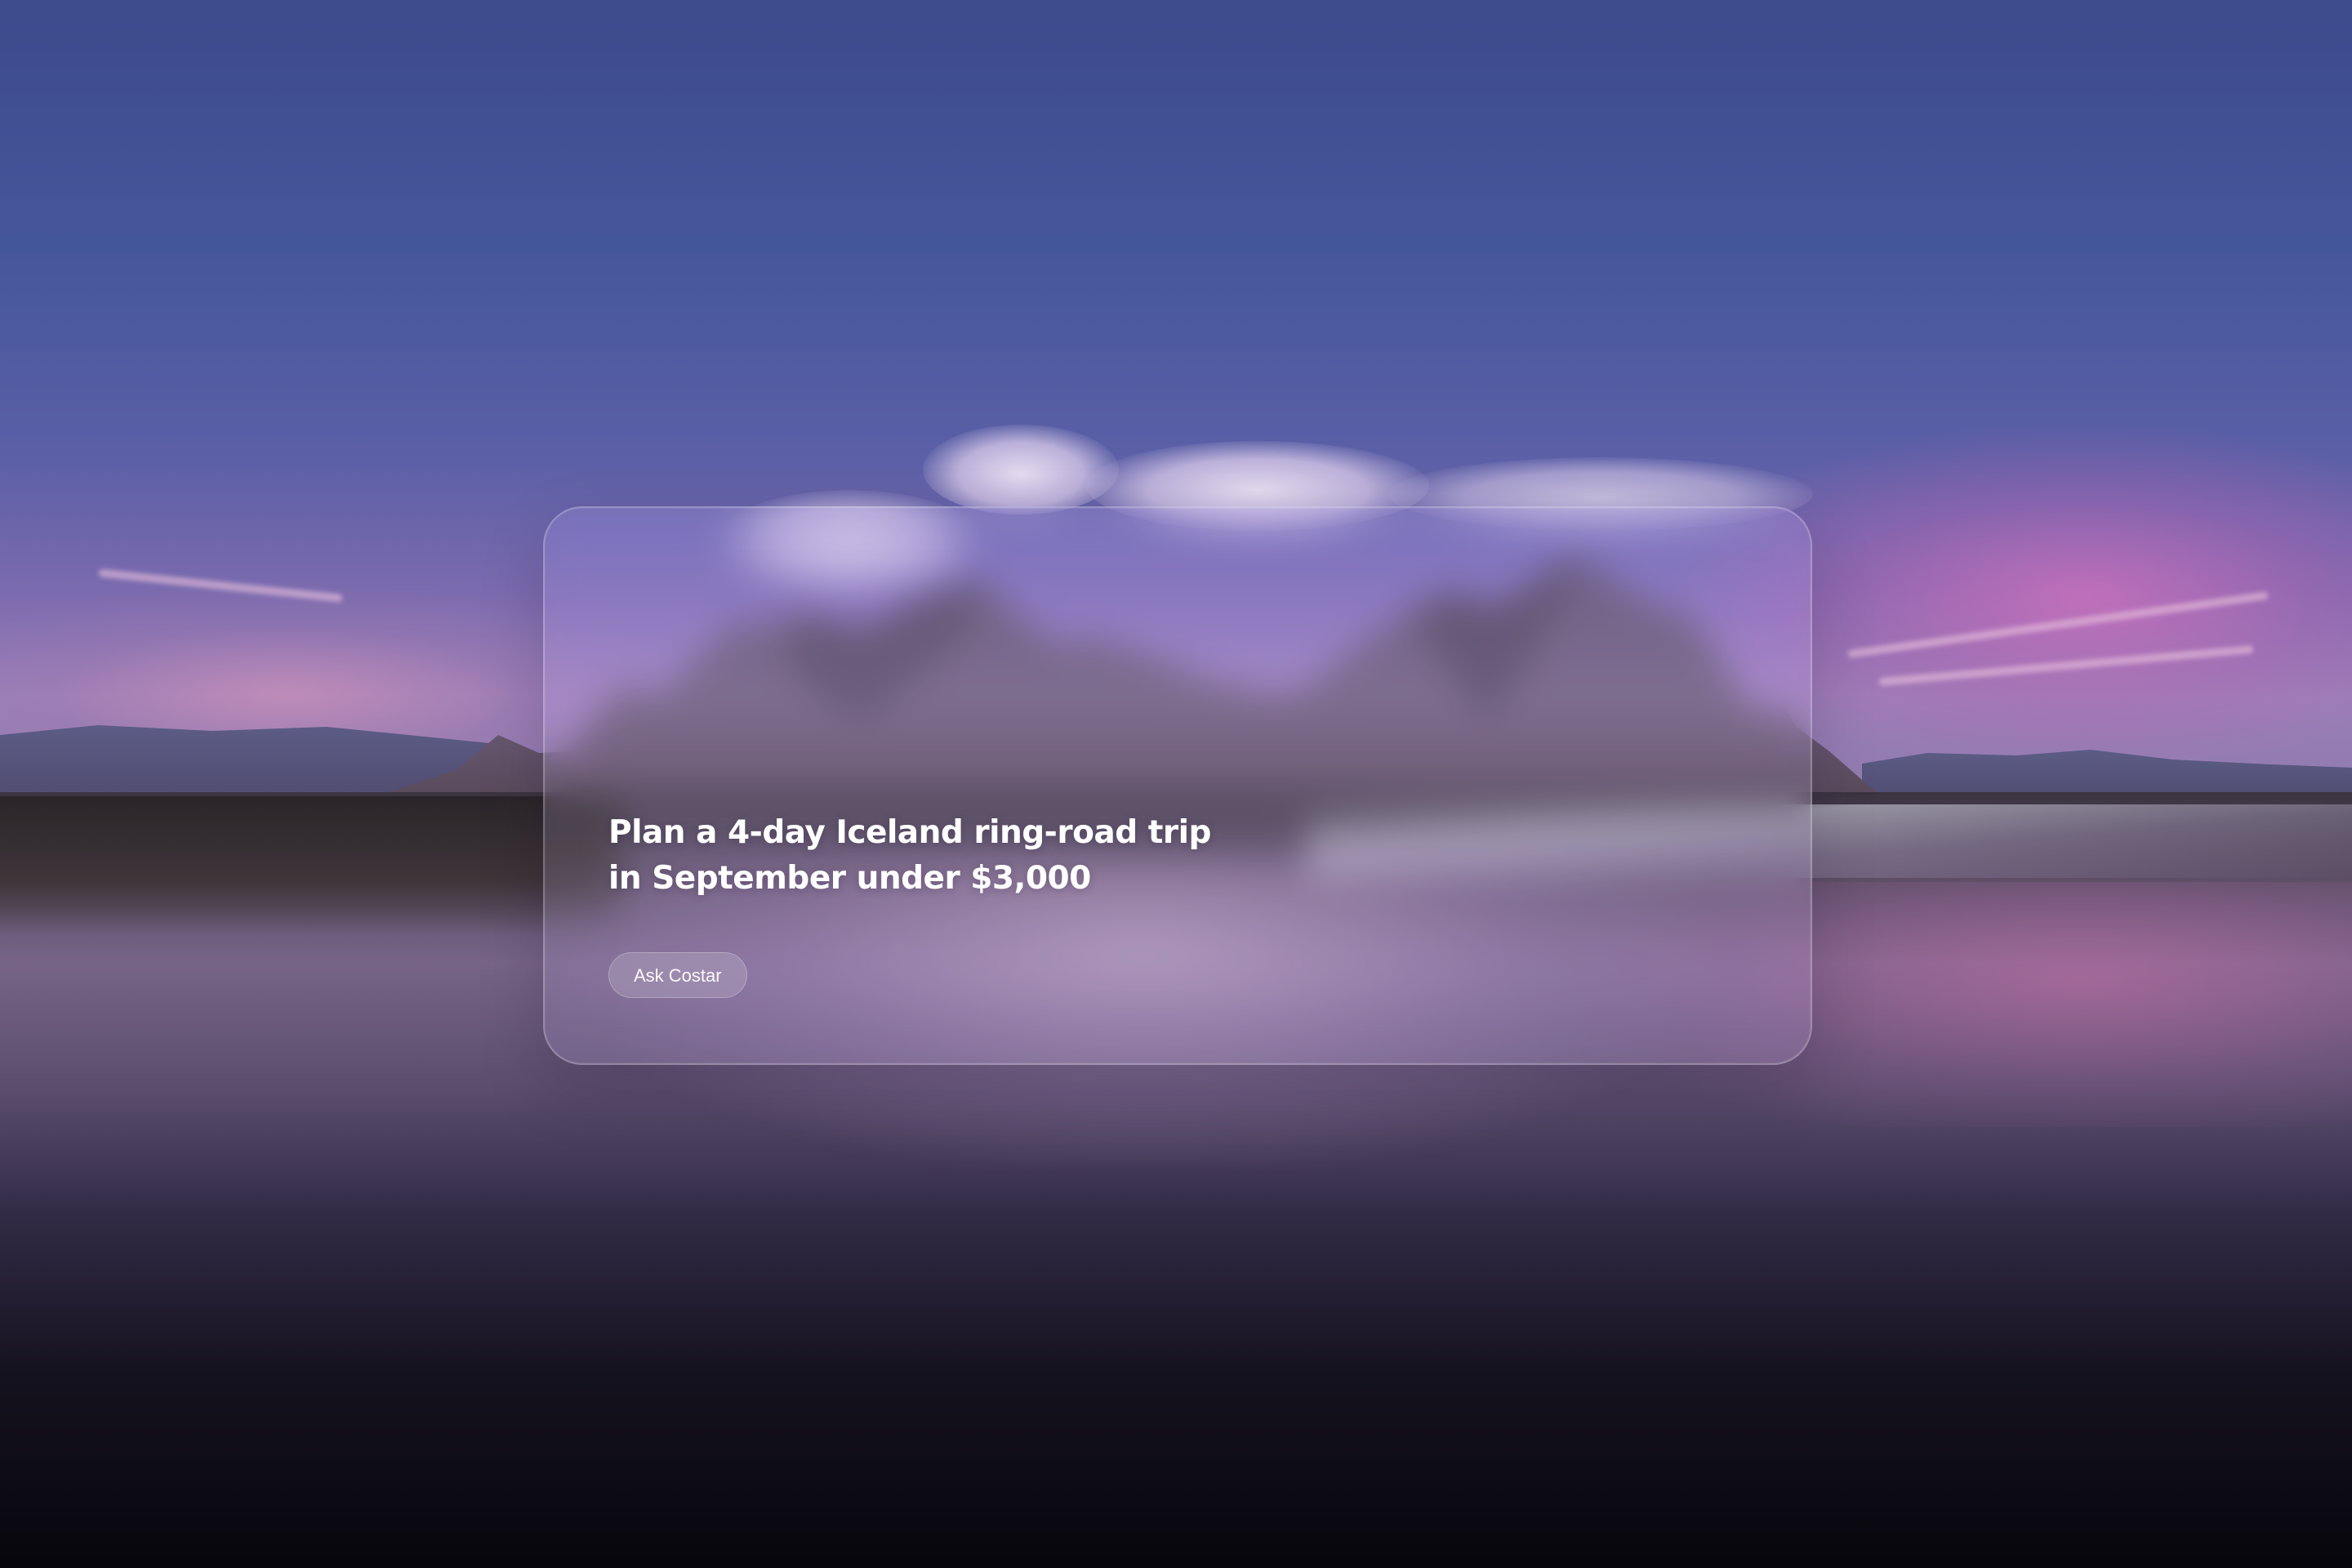 The image size is (2352, 1568). Describe the element at coordinates (310, 865) in the screenshot. I see `dark-sand` at that location.